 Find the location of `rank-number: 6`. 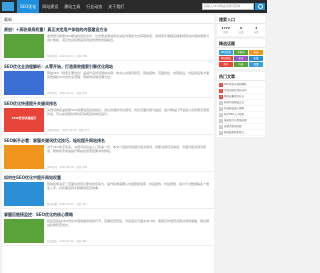

rank-number: 6 is located at coordinates (221, 115).